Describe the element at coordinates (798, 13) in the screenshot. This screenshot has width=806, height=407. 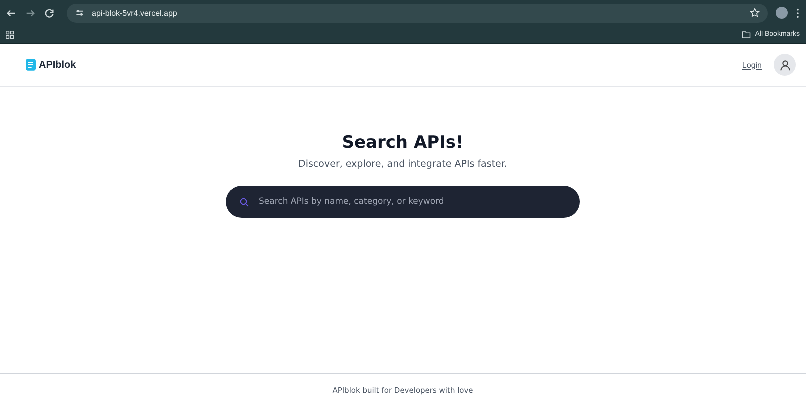
I see `menu-icon` at that location.